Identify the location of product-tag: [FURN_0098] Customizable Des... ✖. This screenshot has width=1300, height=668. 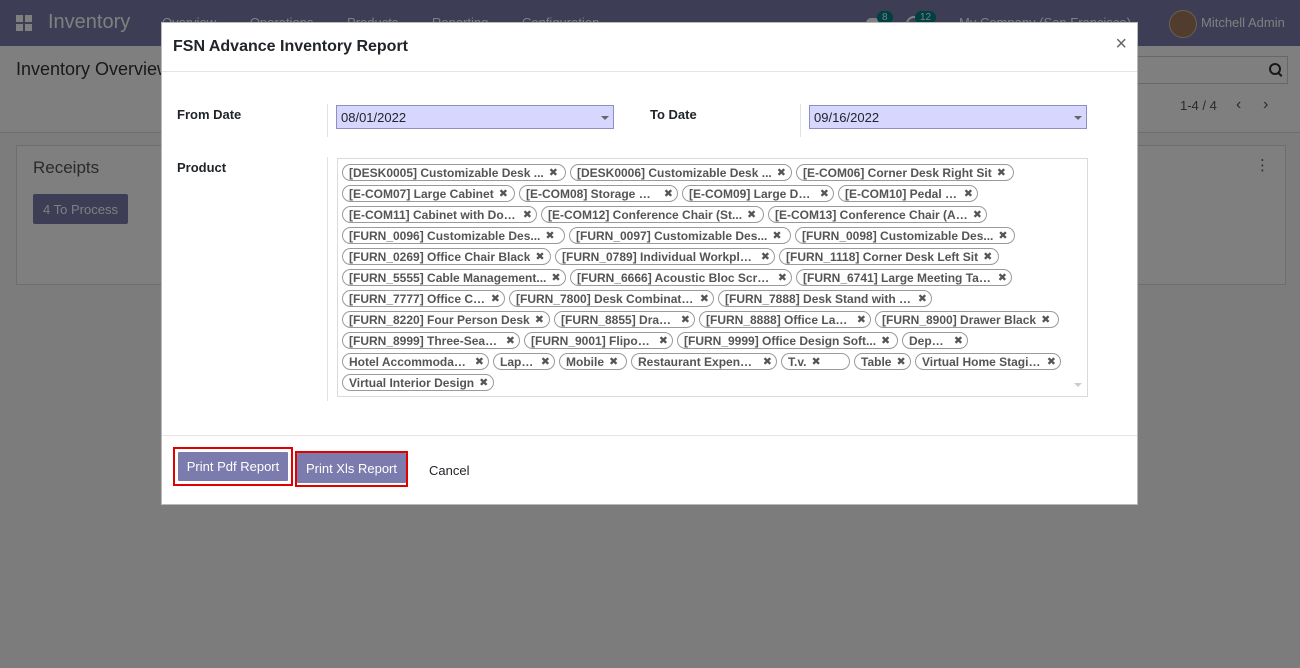
(905, 235).